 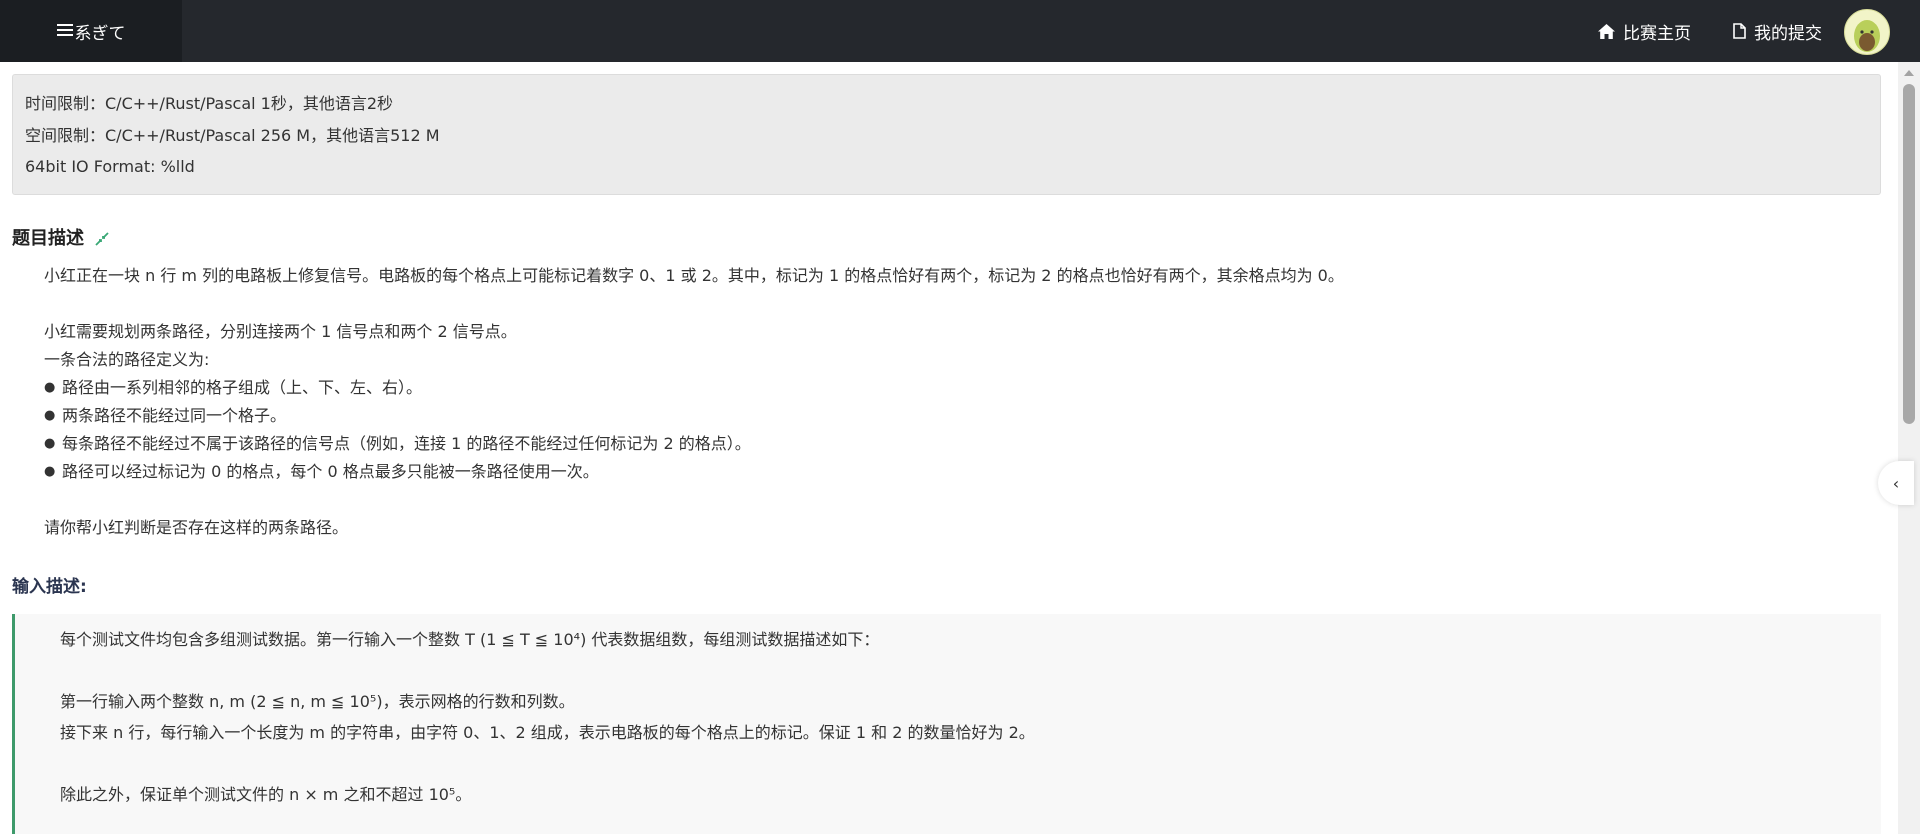 I want to click on my-submissions-link: 我的提交, so click(x=1777, y=31).